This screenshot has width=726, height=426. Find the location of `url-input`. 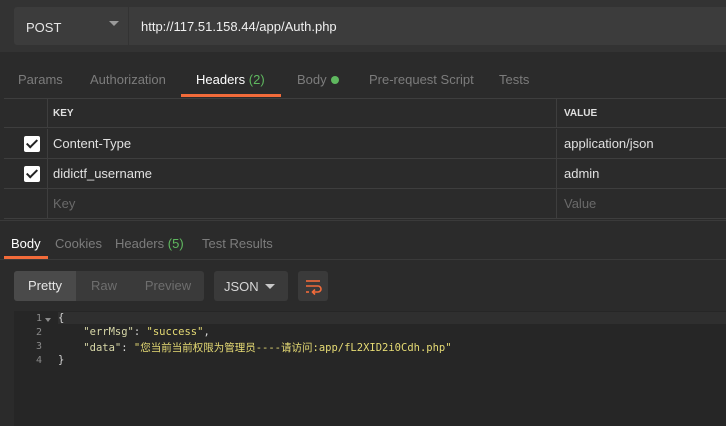

url-input is located at coordinates (427, 26).